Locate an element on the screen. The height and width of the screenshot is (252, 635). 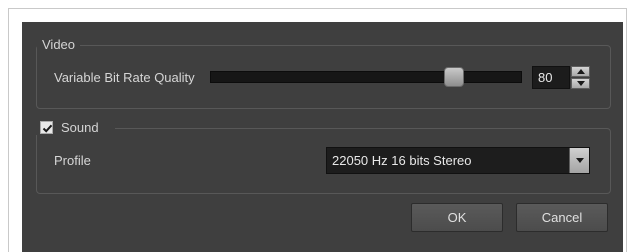
checkmark-icon is located at coordinates (47, 128).